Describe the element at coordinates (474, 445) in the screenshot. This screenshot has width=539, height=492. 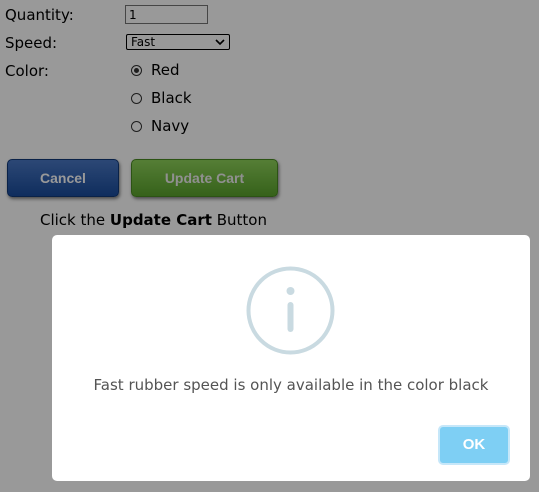
I see `ok-button: OK` at that location.